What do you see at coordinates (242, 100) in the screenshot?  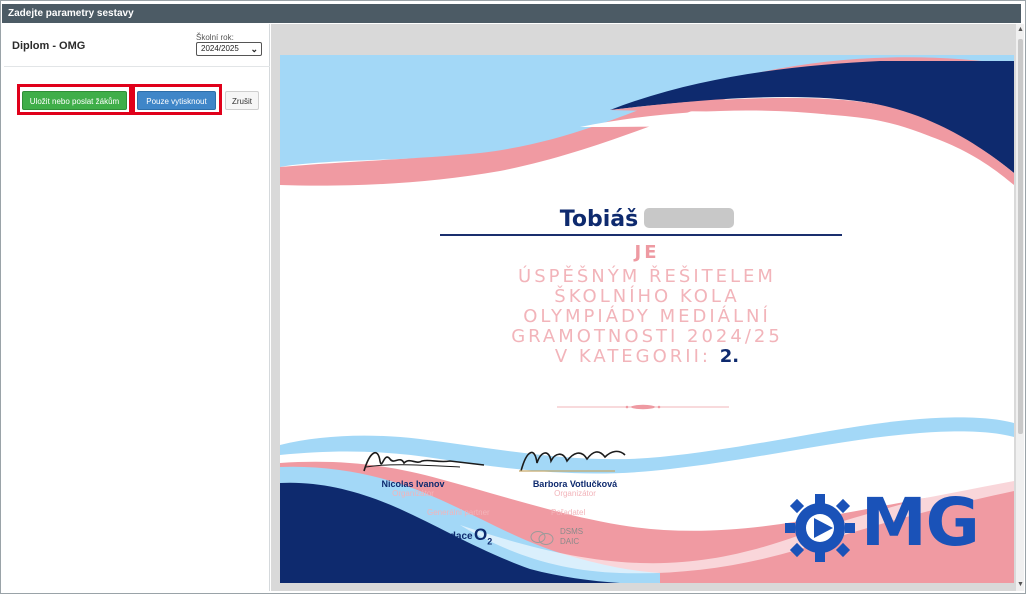 I see `cancel-button: Zrušit` at bounding box center [242, 100].